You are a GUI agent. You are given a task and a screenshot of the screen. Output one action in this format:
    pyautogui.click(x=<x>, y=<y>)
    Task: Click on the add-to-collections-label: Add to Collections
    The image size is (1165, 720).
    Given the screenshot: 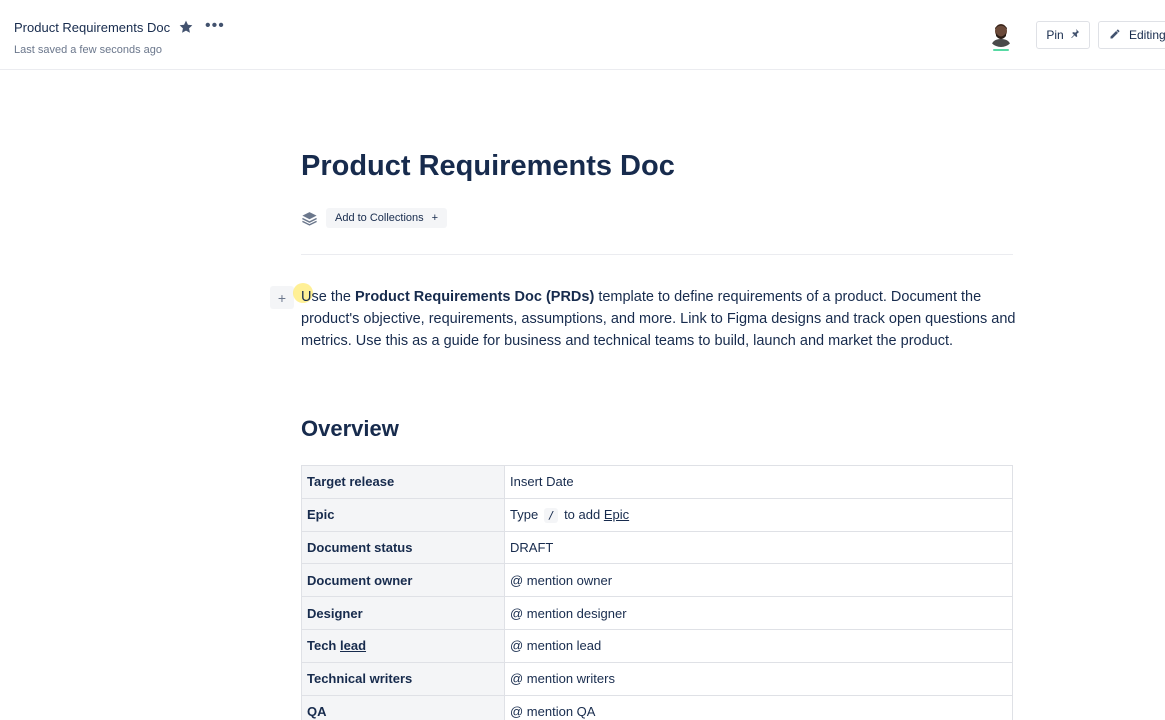 What is the action you would take?
    pyautogui.click(x=379, y=218)
    